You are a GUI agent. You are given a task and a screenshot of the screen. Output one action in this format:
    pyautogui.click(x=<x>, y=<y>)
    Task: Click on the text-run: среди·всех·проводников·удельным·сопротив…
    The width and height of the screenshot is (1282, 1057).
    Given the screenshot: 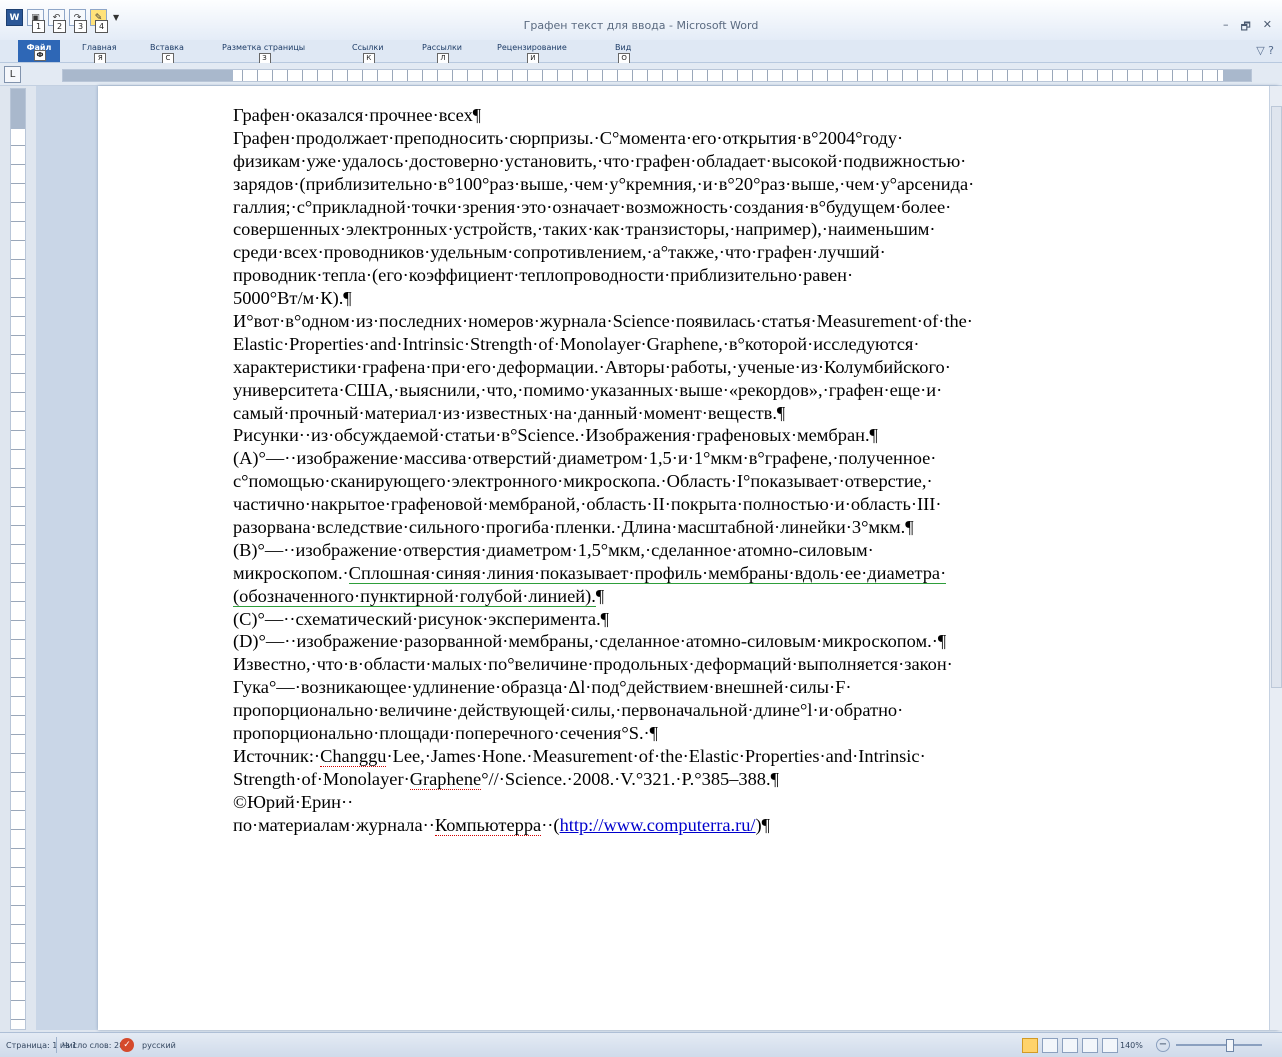 What is the action you would take?
    pyautogui.click(x=559, y=252)
    